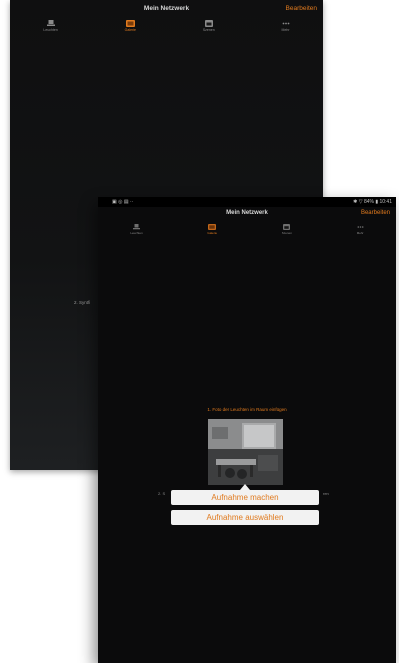 This screenshot has width=399, height=663. Describe the element at coordinates (372, 202) in the screenshot. I see `status-icons-right: ✱ ▽ 84% ▮ 10:41` at that location.